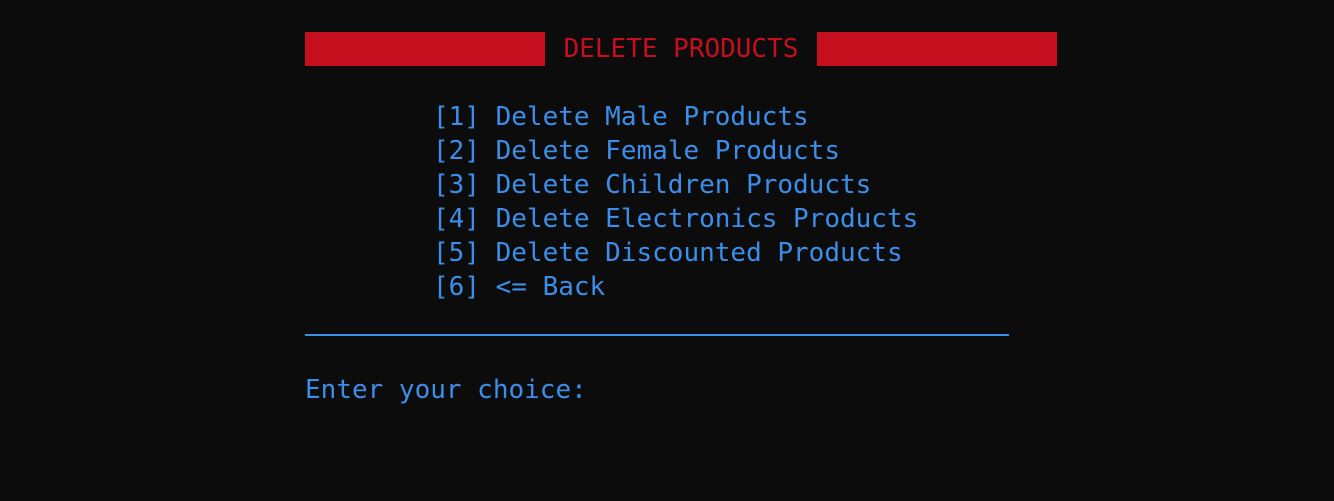 This screenshot has height=501, width=1334. Describe the element at coordinates (675, 185) in the screenshot. I see `menu-option-delete-children: [3] Delete Children Products` at that location.